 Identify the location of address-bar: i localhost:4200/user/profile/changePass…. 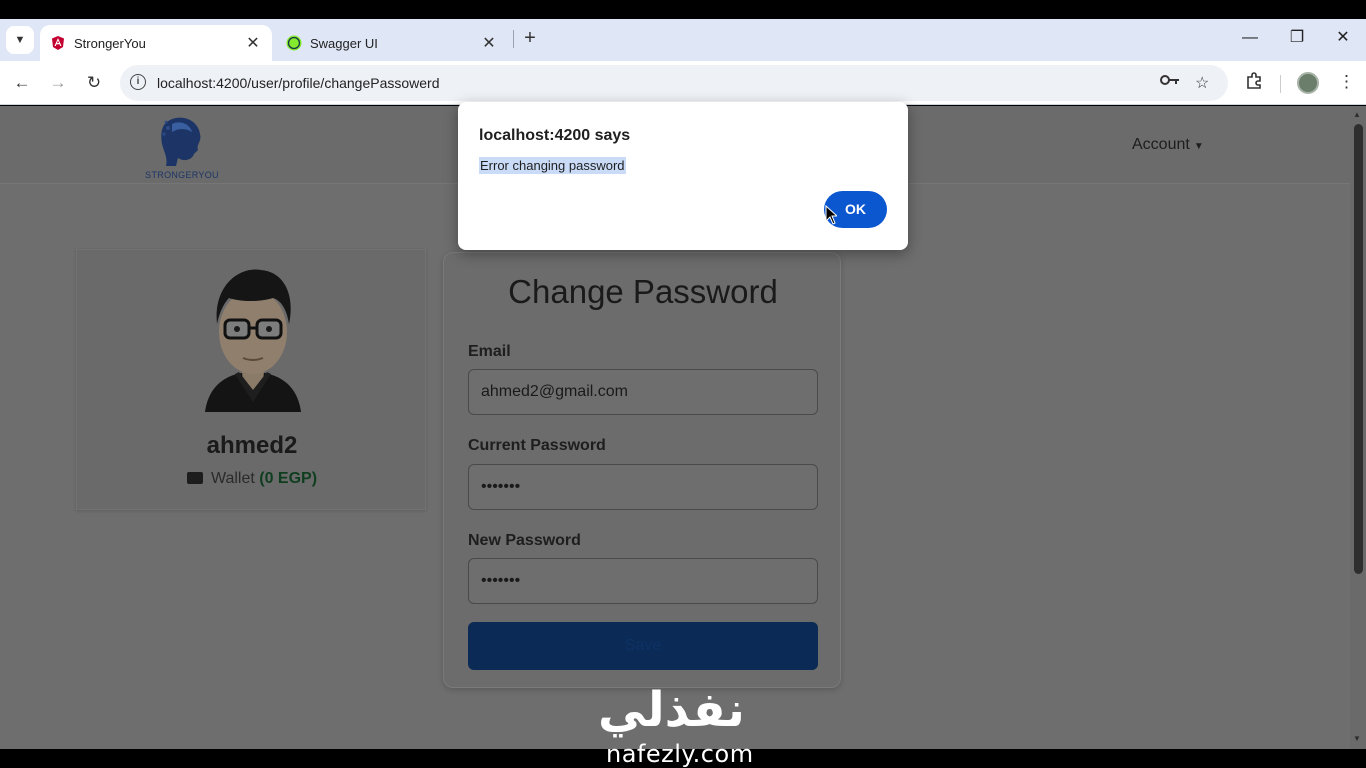
(674, 83).